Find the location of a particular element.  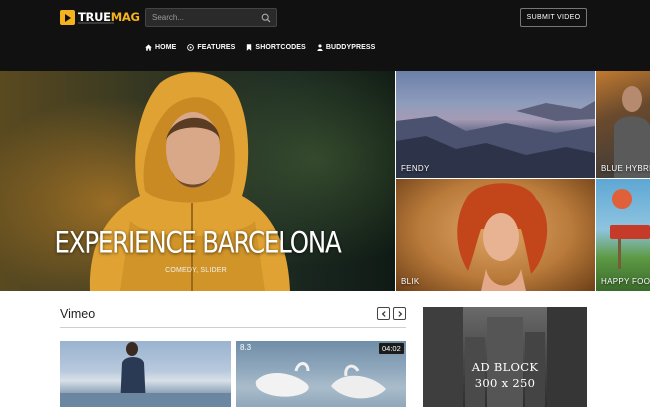

main-nav: HOME FEATURES SHORTCODES BUDDYPRESS is located at coordinates (260, 47).